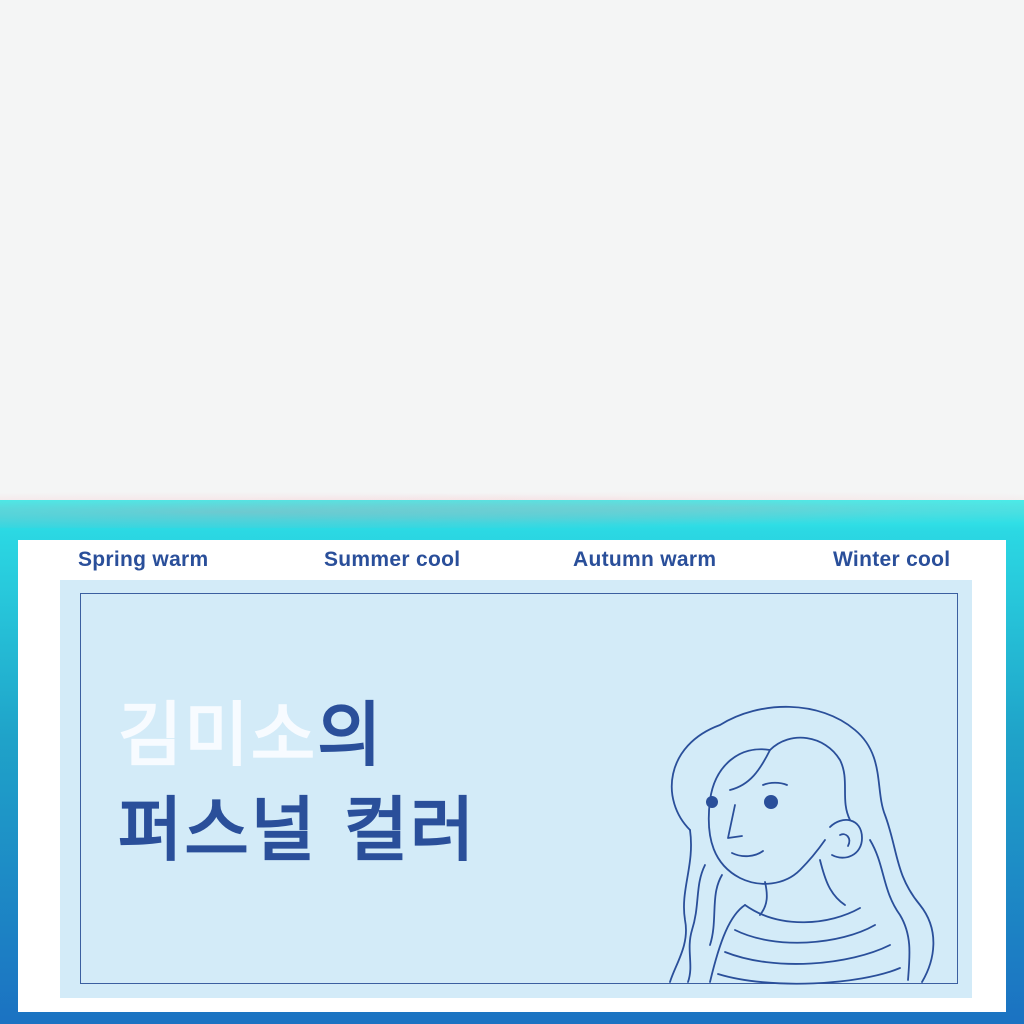 The image size is (1024, 1024). Describe the element at coordinates (143, 560) in the screenshot. I see `tab-spring-warm: Spring warm` at that location.